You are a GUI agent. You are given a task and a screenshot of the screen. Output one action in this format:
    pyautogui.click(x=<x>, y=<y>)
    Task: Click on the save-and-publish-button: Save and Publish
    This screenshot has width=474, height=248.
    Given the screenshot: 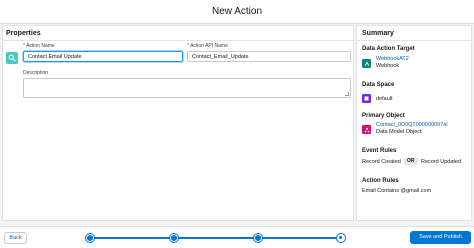 What is the action you would take?
    pyautogui.click(x=440, y=237)
    